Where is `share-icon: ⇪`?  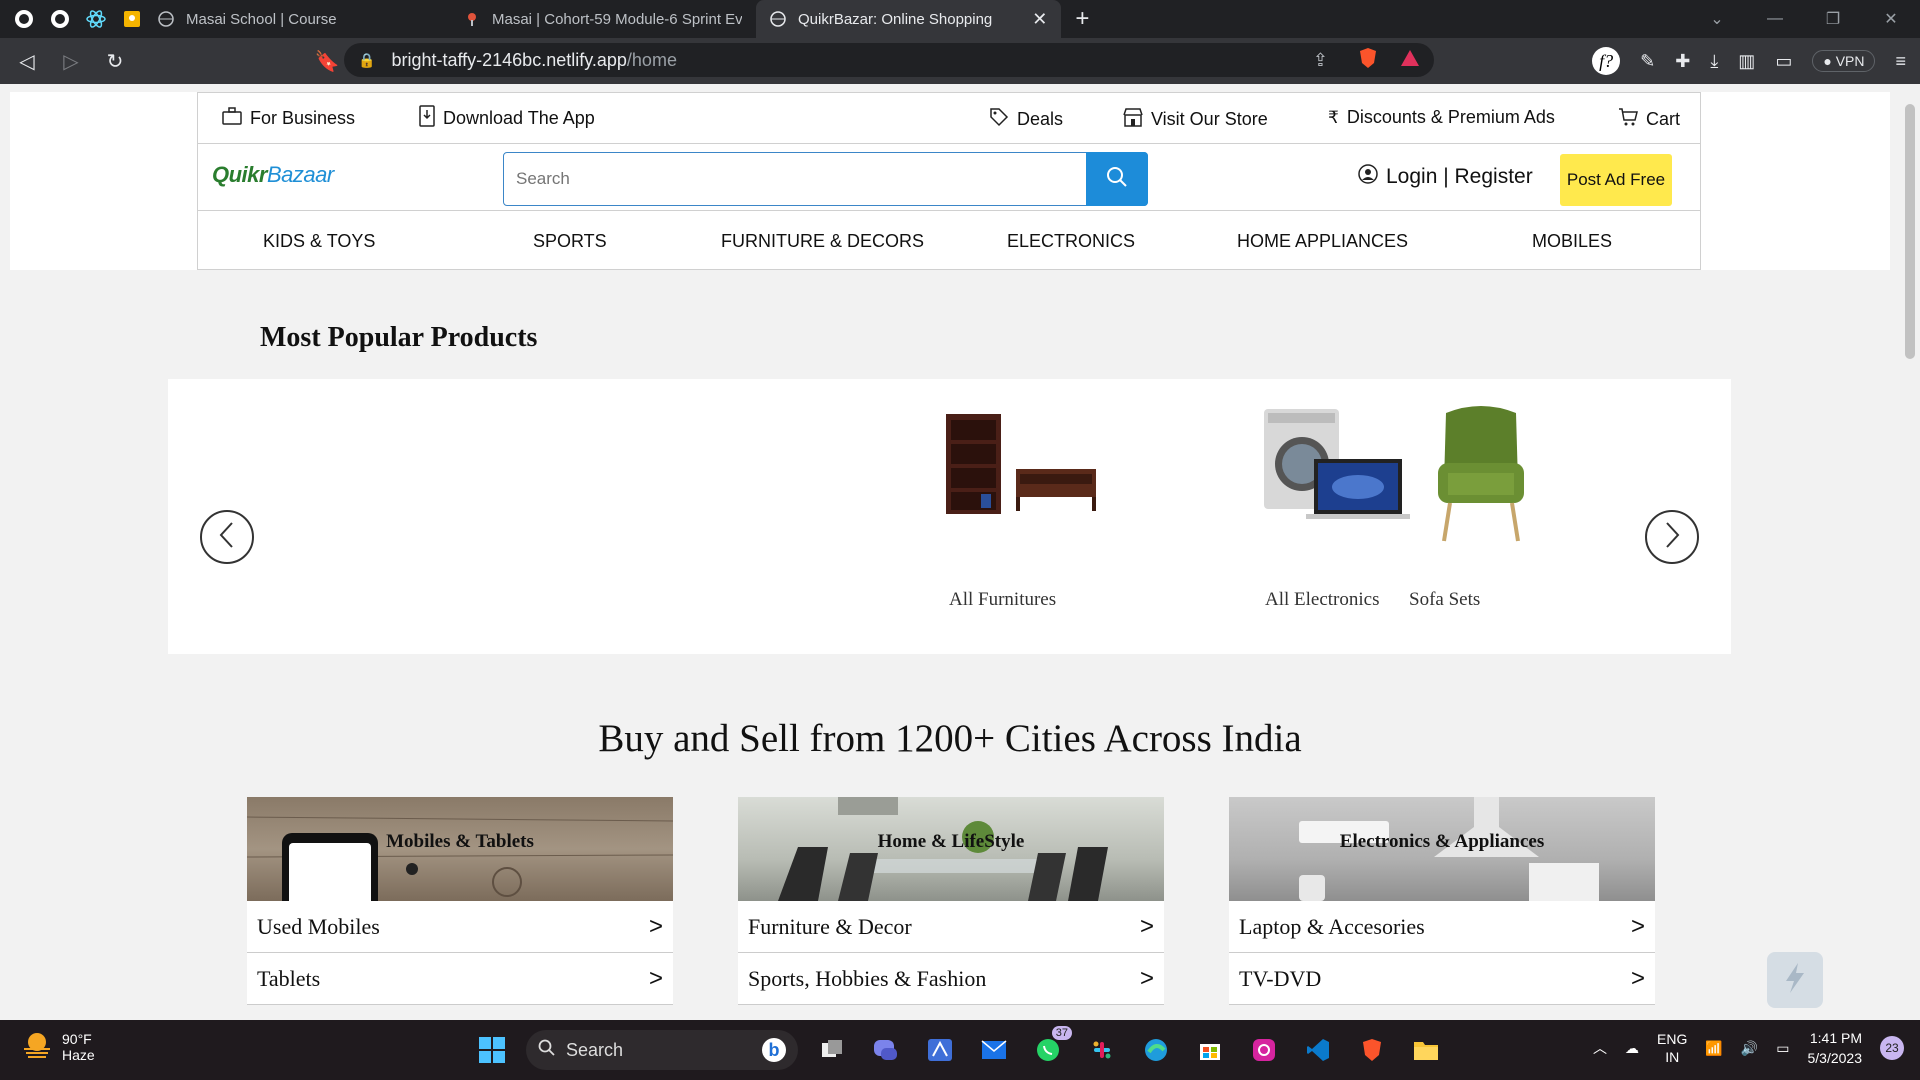
share-icon: ⇪ is located at coordinates (1320, 60).